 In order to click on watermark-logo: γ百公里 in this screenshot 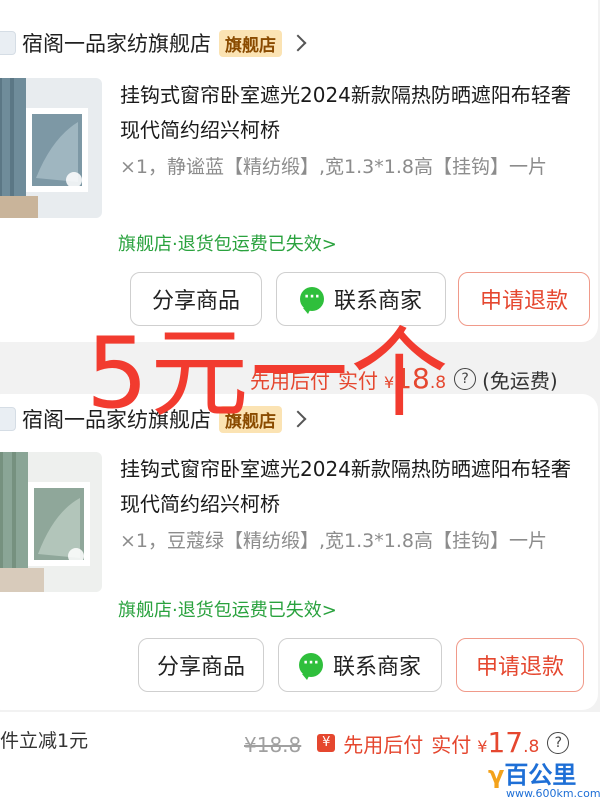, I will do `click(532, 775)`.